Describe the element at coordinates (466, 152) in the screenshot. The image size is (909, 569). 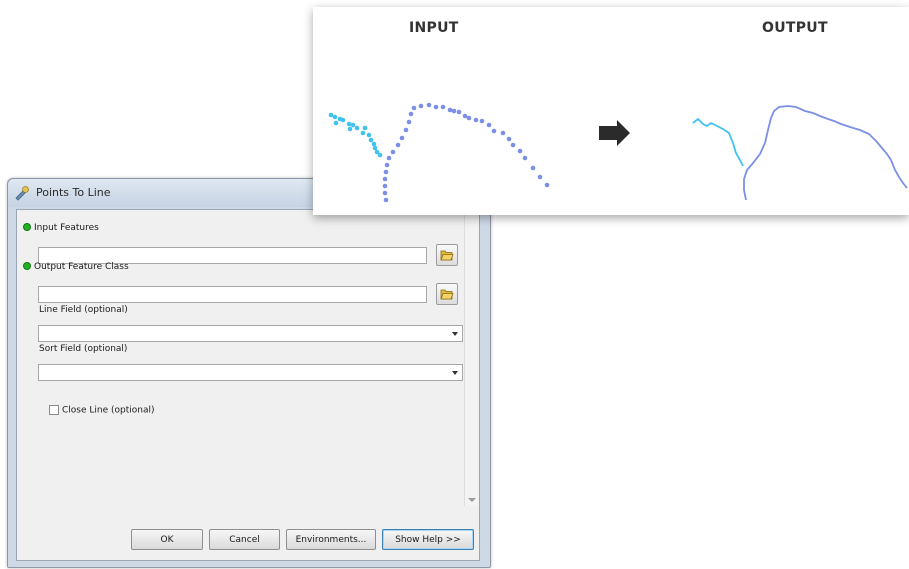
I see `input-points-blue` at that location.